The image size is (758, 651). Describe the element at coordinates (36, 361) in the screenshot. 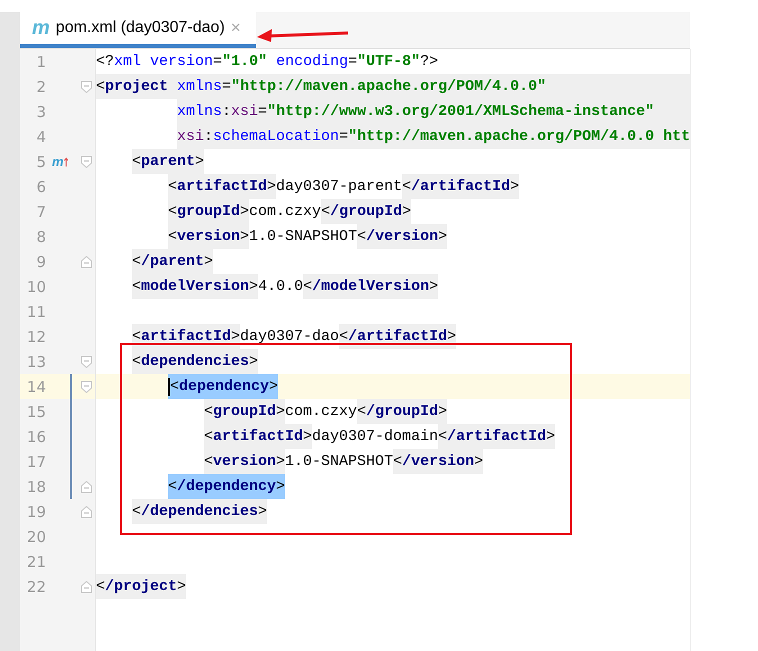

I see `line-number: 13` at that location.